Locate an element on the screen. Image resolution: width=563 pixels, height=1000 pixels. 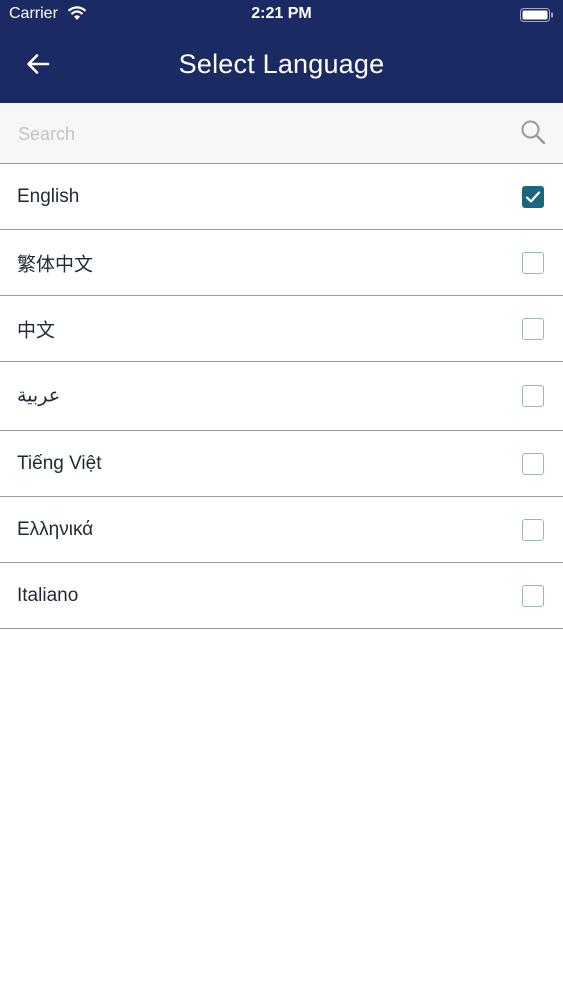
status-bar: Carrier 2:21 PM is located at coordinates (281, 14).